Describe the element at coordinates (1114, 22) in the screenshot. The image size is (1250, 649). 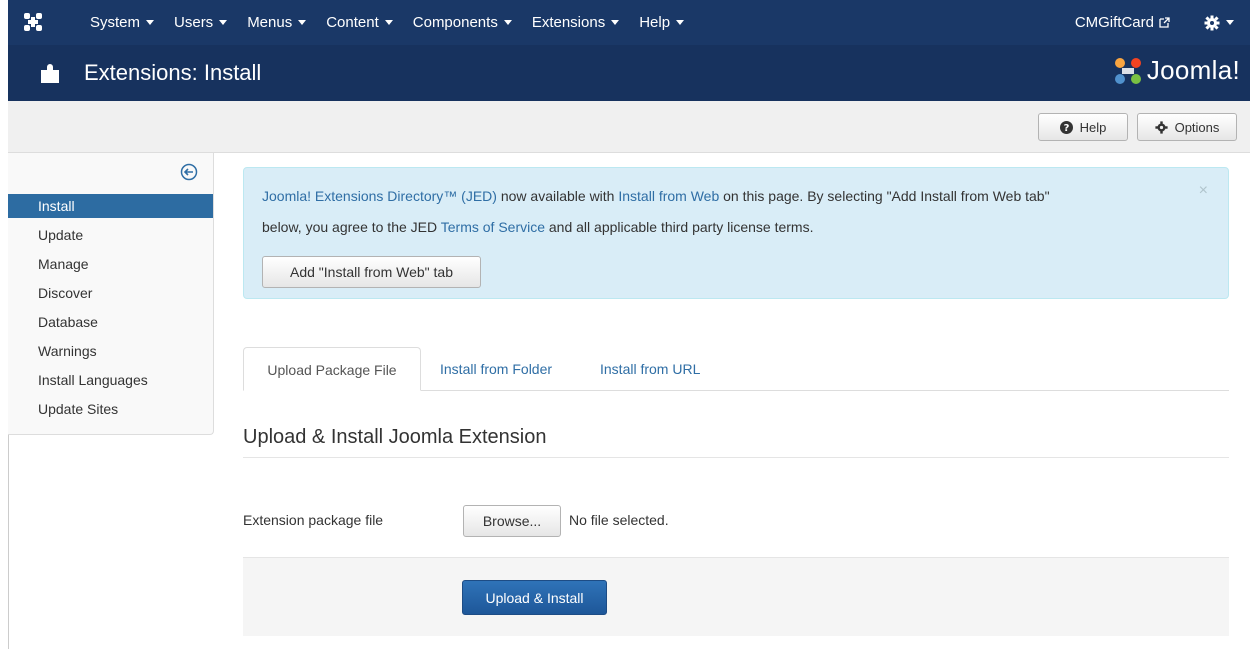
I see `site-name: CMGiftCard` at that location.